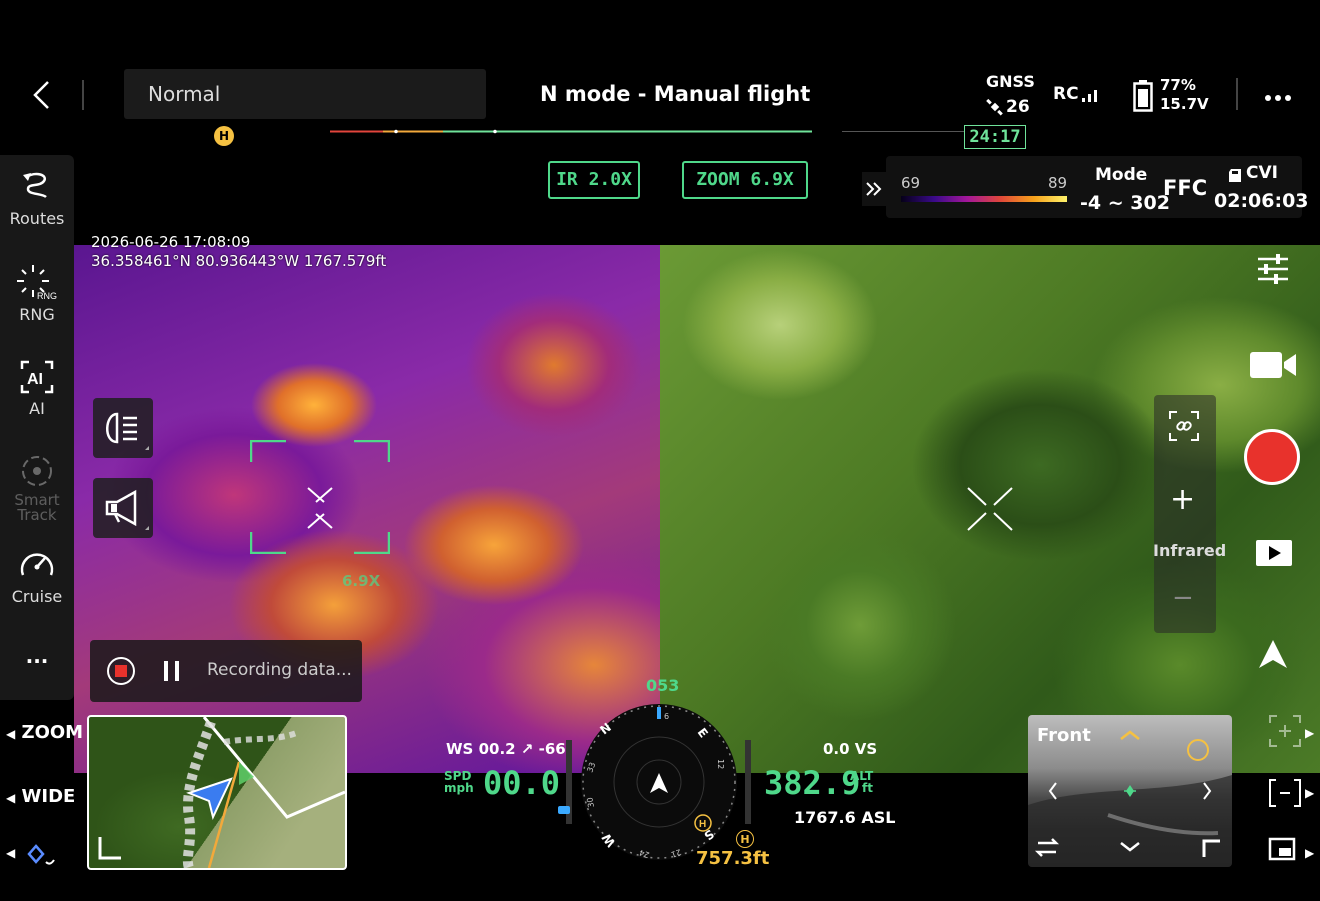  I want to click on ai-badge-text: AI, so click(35, 379).